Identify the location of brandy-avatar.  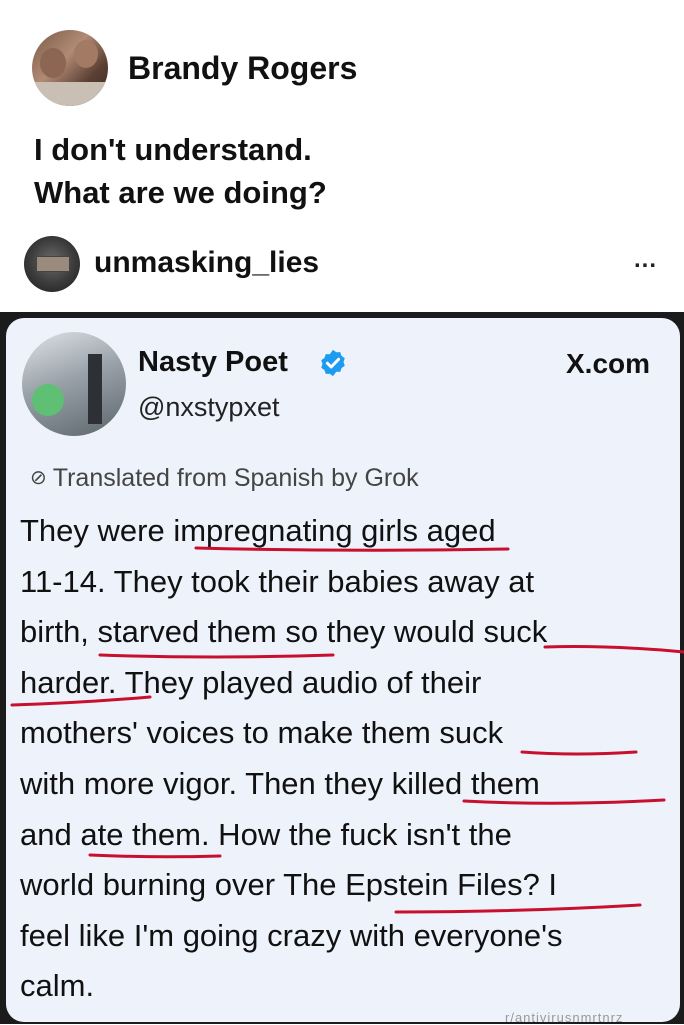
(70, 68).